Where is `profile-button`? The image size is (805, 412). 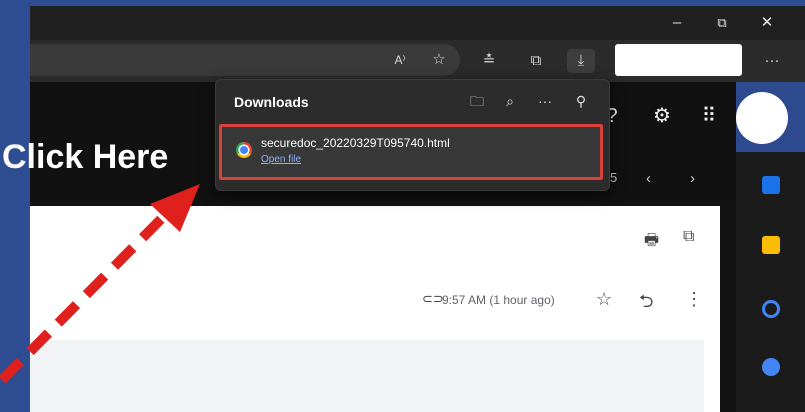
profile-button is located at coordinates (678, 60).